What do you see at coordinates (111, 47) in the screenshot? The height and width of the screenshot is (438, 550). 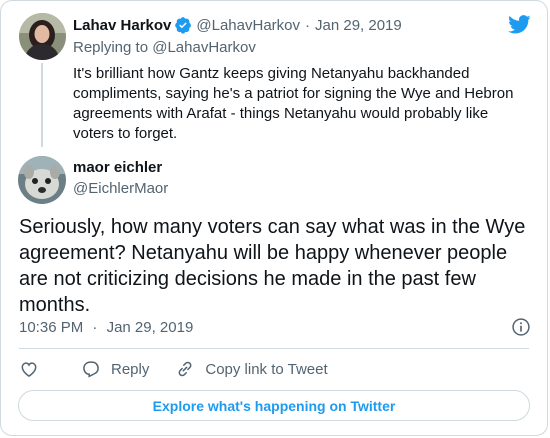 I see `replying-prefix: Replying to` at bounding box center [111, 47].